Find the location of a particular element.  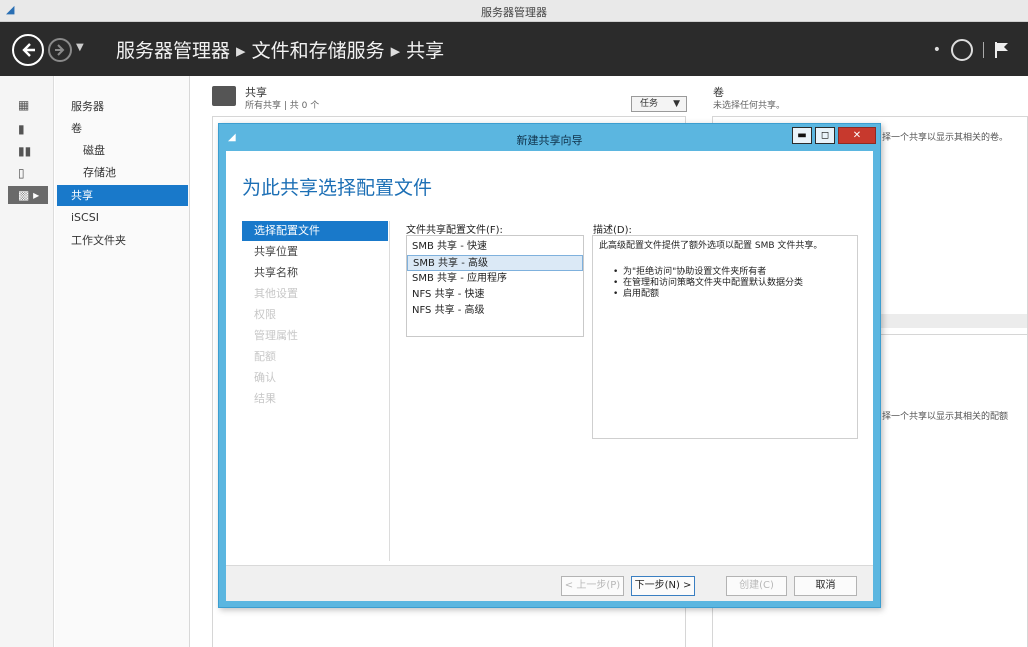

refresh-icon is located at coordinates (962, 50).